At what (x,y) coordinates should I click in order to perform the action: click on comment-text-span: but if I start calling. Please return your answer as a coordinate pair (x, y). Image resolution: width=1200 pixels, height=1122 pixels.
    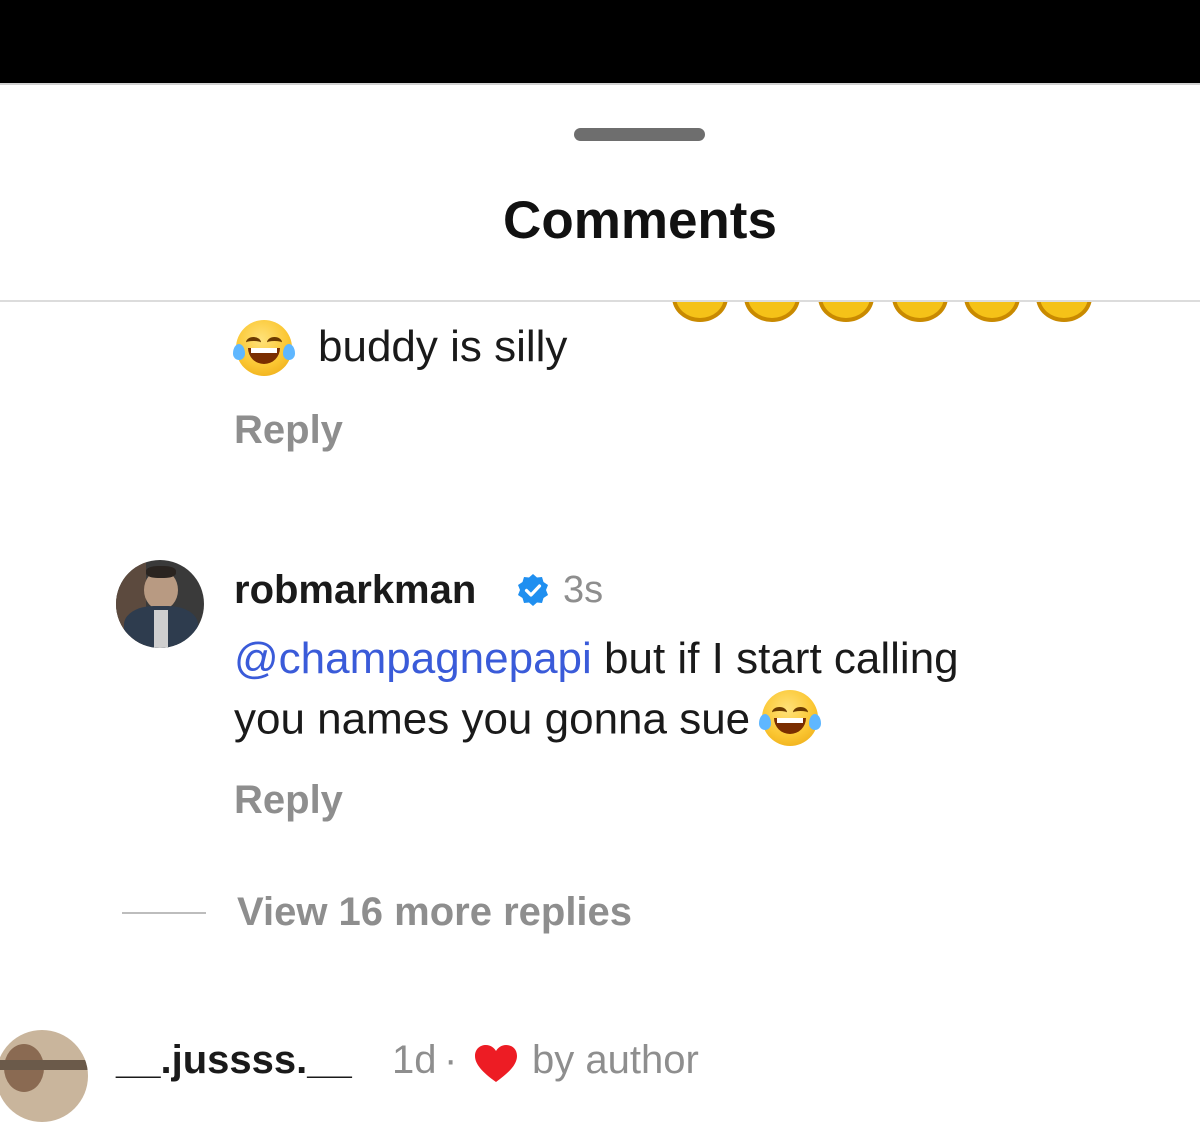
    Looking at the image, I should click on (775, 658).